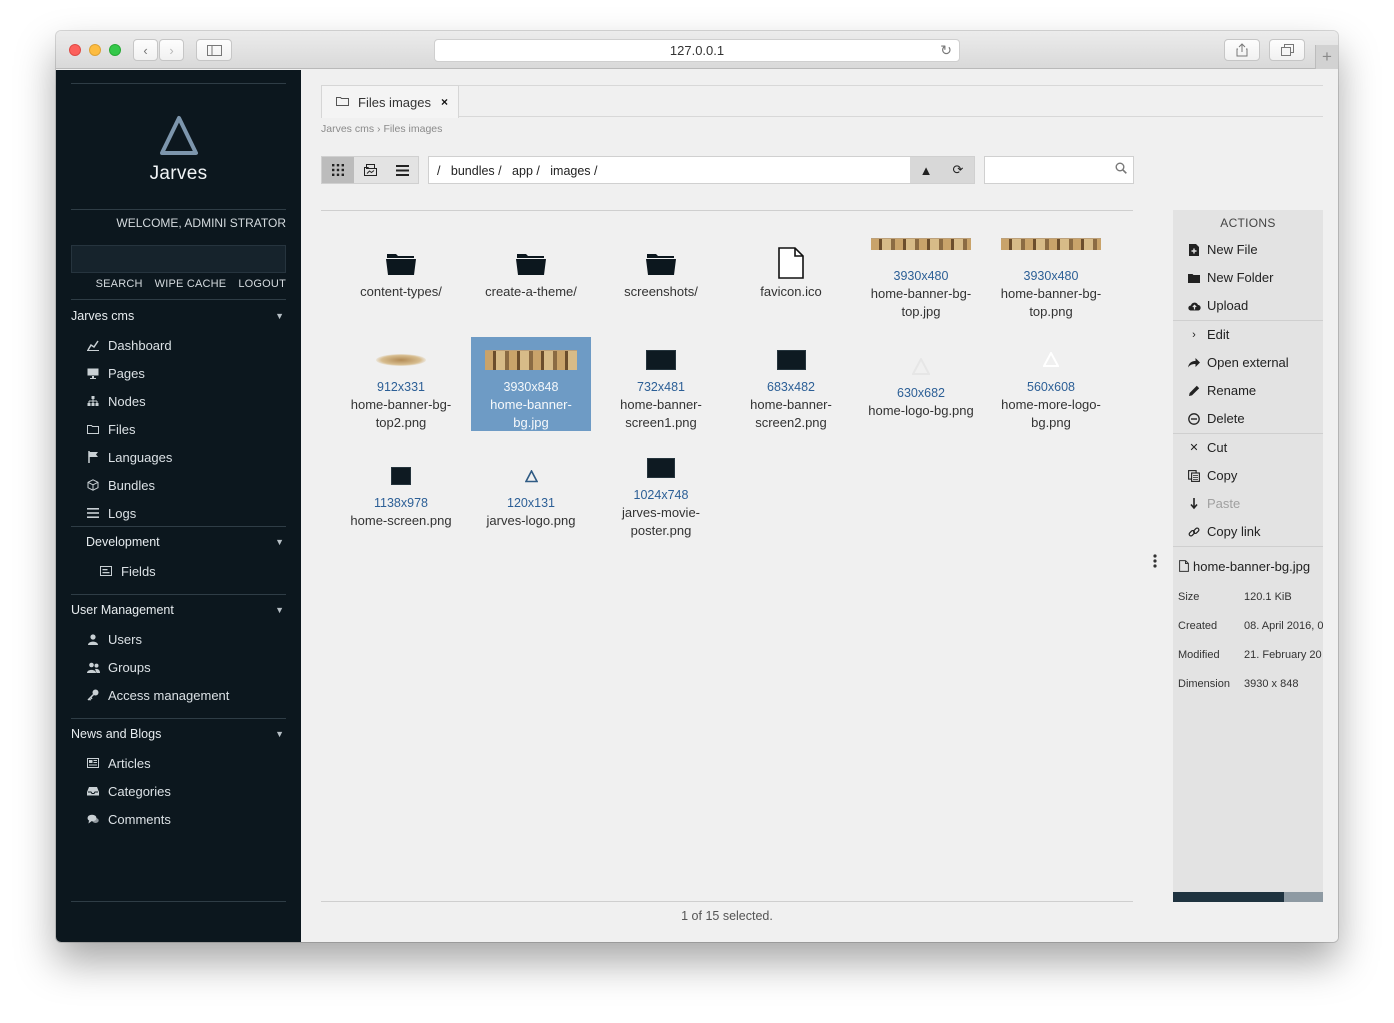  Describe the element at coordinates (338, 170) in the screenshot. I see `grid-view-button` at that location.